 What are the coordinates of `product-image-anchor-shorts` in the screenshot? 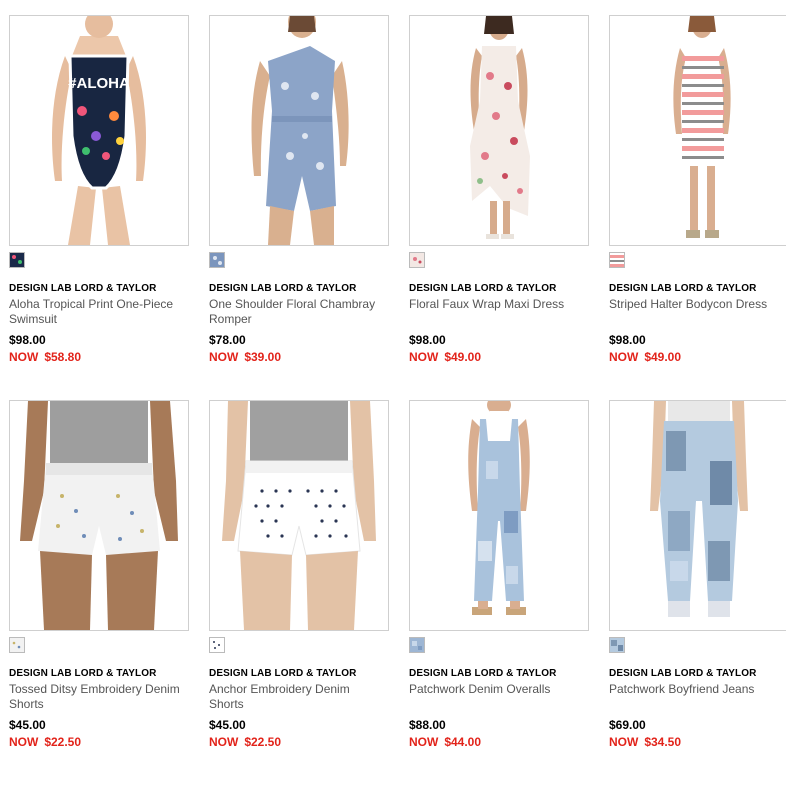 It's located at (299, 515).